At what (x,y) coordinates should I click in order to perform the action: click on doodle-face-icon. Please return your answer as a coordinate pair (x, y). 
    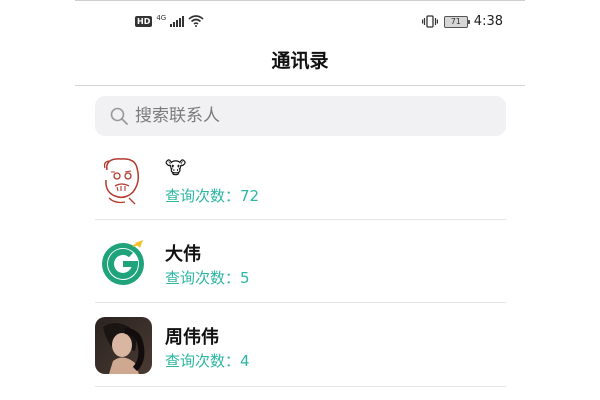
    Looking at the image, I should click on (123, 180).